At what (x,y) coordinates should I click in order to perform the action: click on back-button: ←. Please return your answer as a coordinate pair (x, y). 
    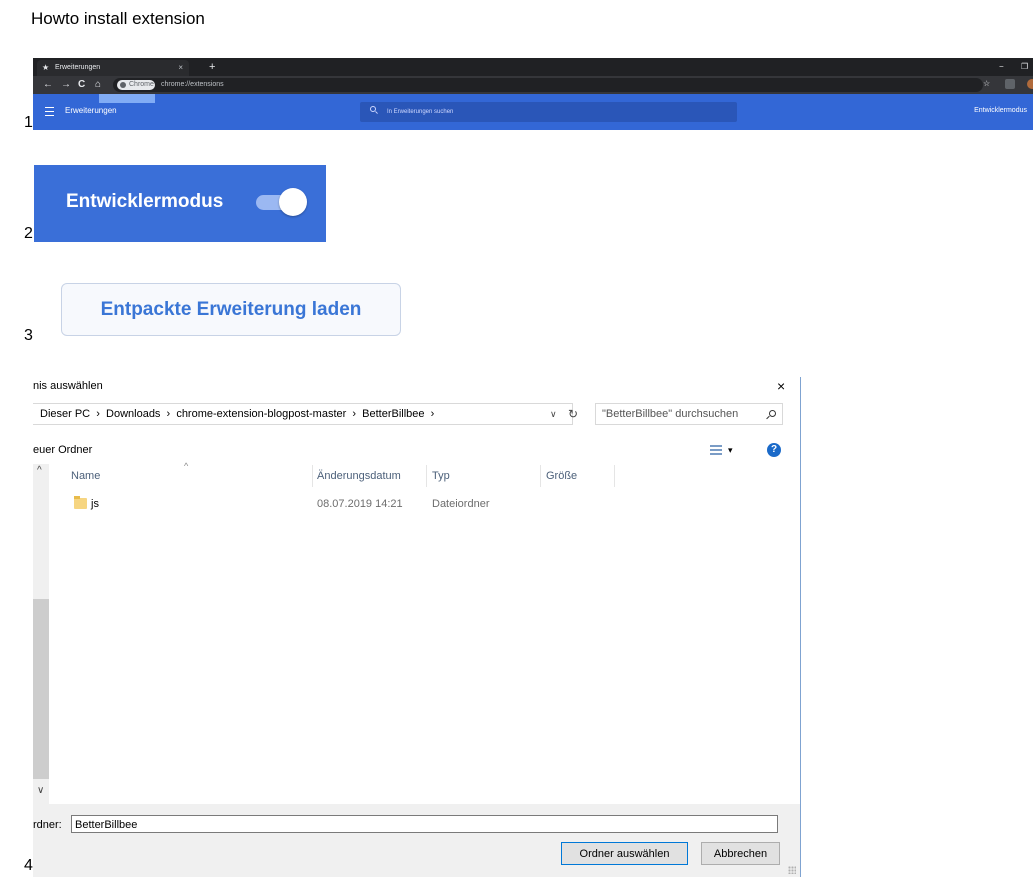
    Looking at the image, I should click on (48, 85).